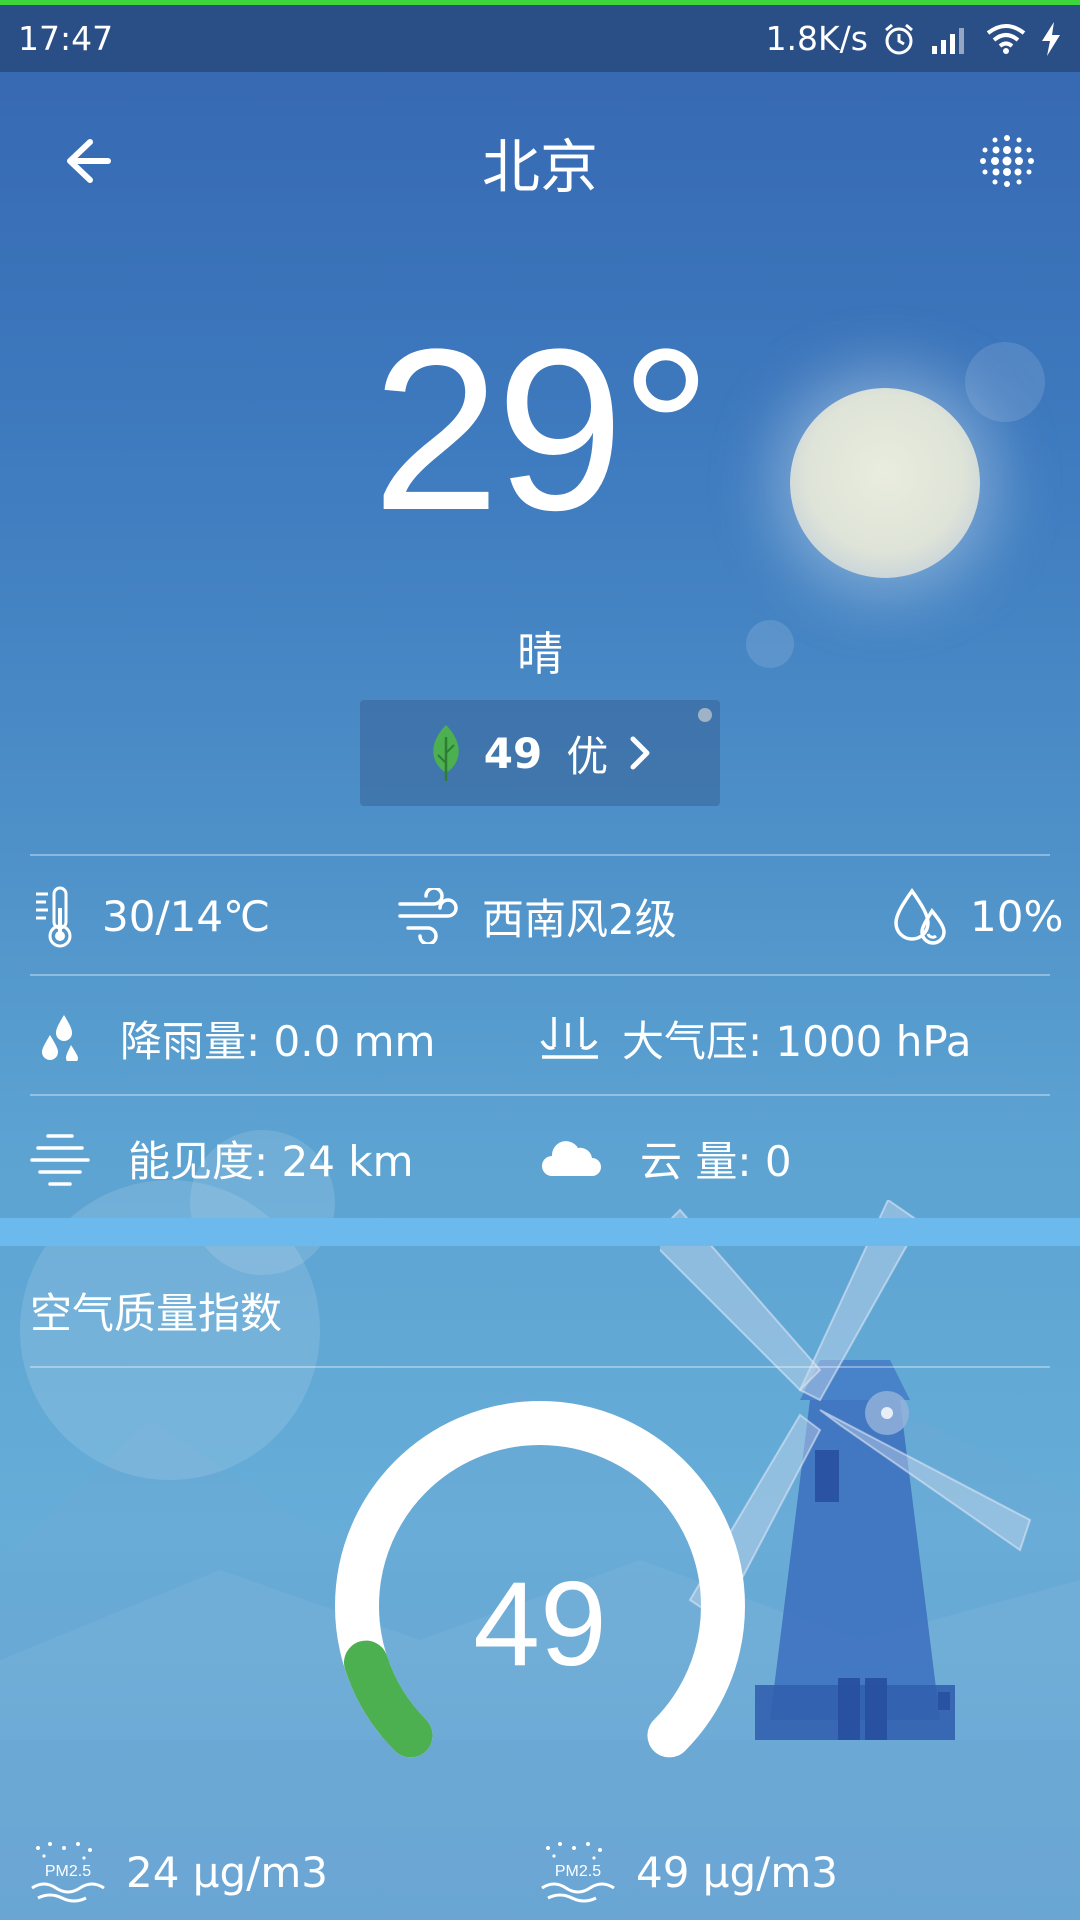  Describe the element at coordinates (539, 167) in the screenshot. I see `city-title: 北京` at that location.